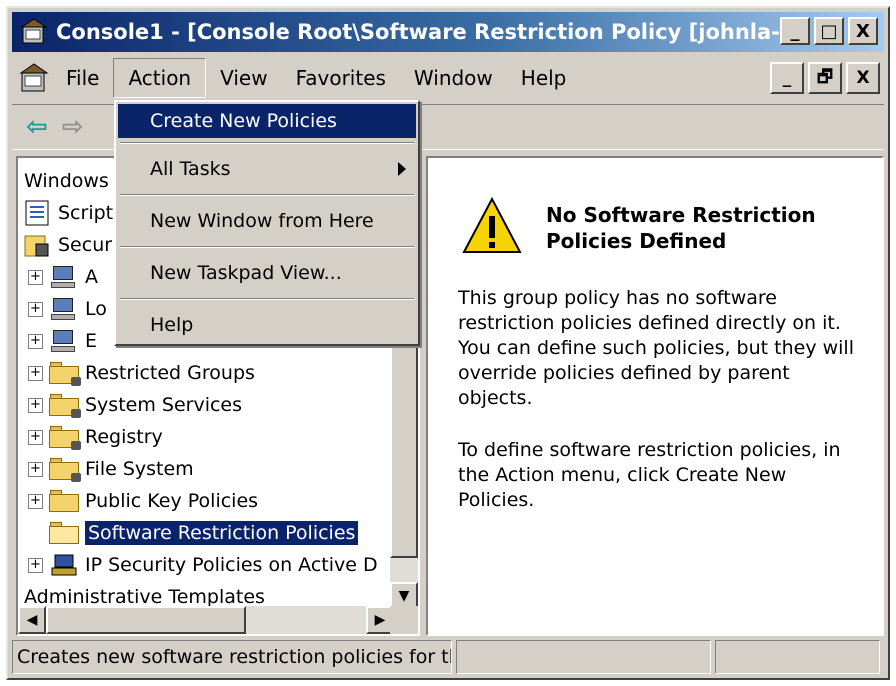 The height and width of the screenshot is (686, 896). Describe the element at coordinates (35, 32) in the screenshot. I see `mmc-app-icon` at that location.